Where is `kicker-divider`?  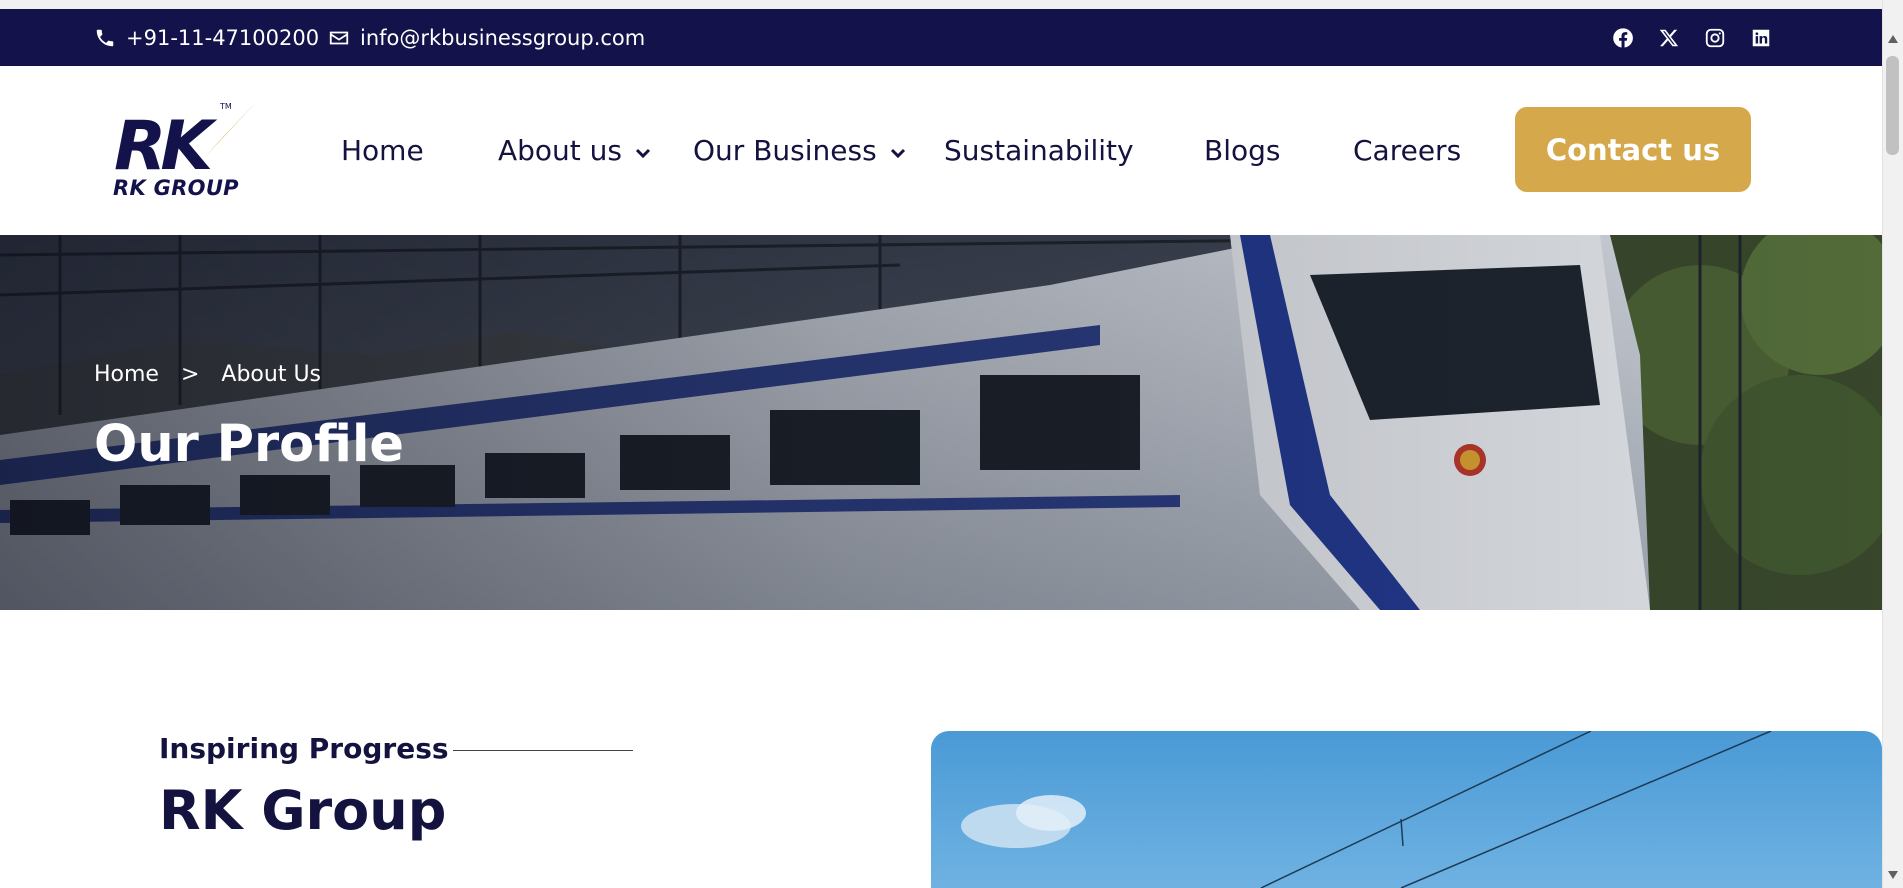 kicker-divider is located at coordinates (542, 750).